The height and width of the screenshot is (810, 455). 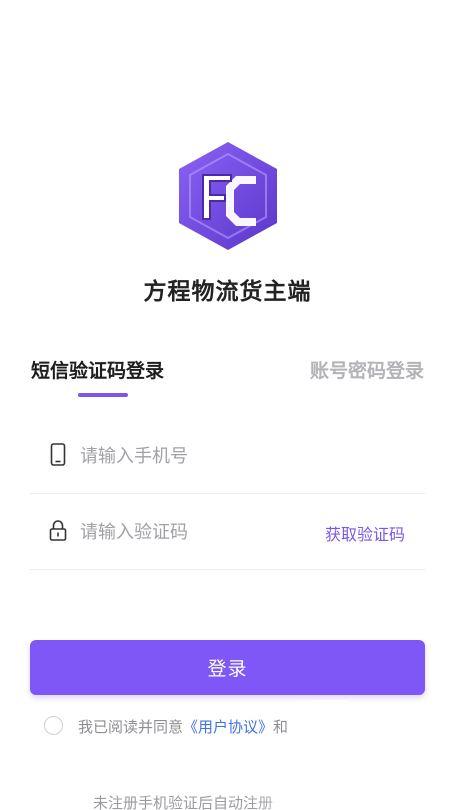 I want to click on agreement-suffix: 和, so click(x=281, y=727).